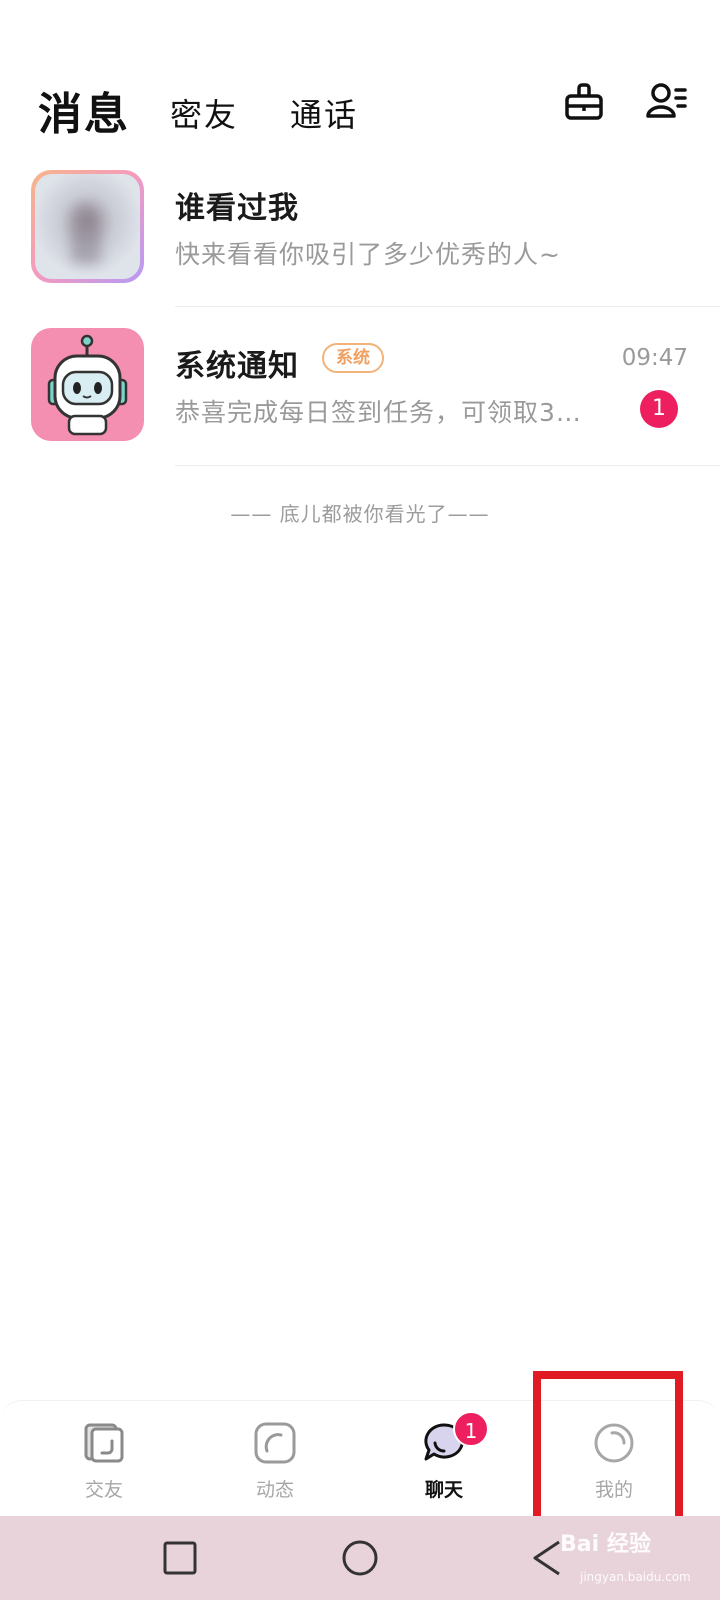  I want to click on clean-icon, so click(585, 102).